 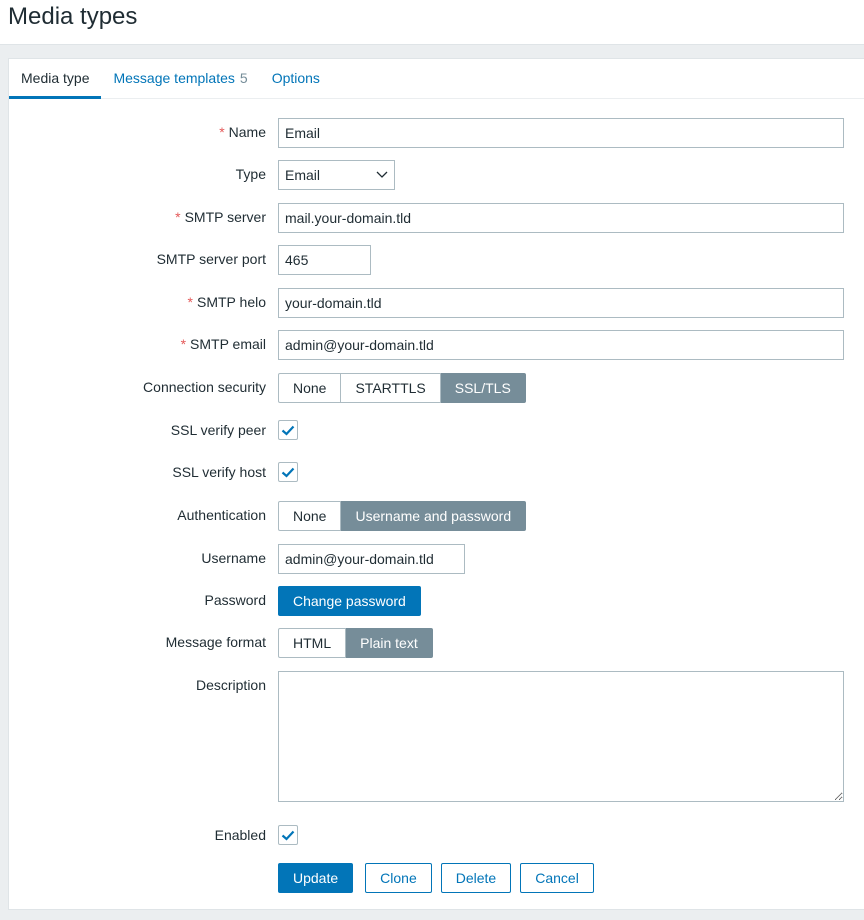 What do you see at coordinates (436, 79) in the screenshot?
I see `tab-bar: Media type Message templates 5 Options` at bounding box center [436, 79].